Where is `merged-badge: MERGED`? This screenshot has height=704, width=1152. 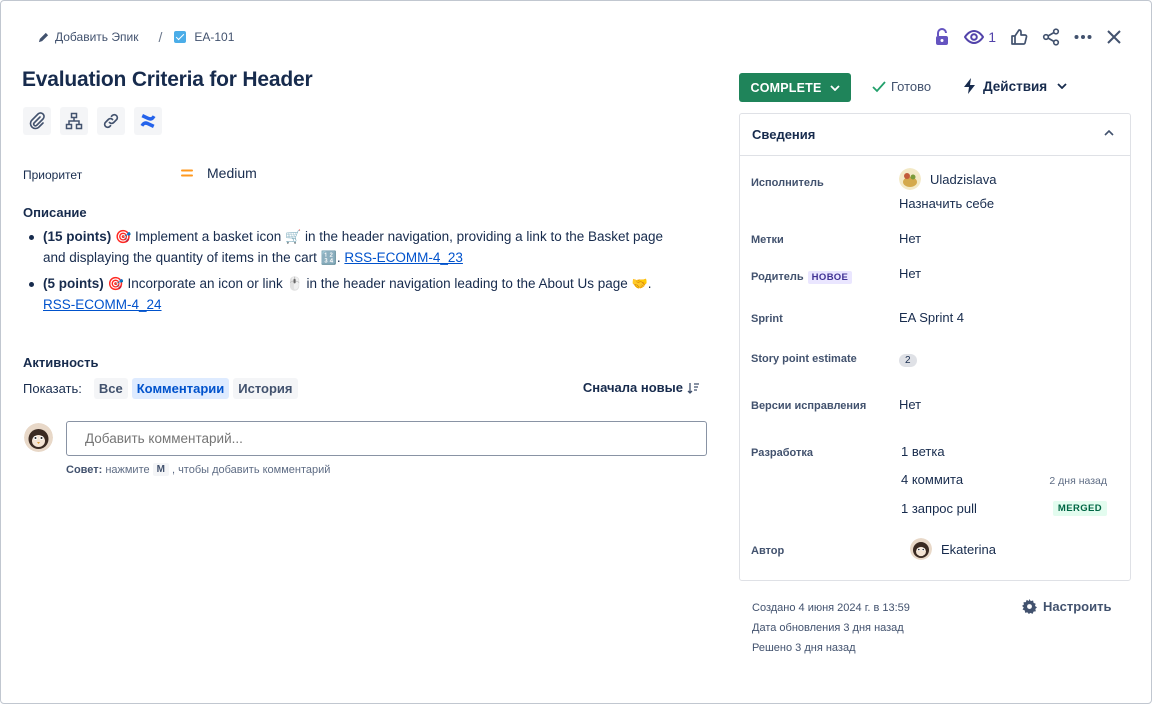
merged-badge: MERGED is located at coordinates (1079, 508).